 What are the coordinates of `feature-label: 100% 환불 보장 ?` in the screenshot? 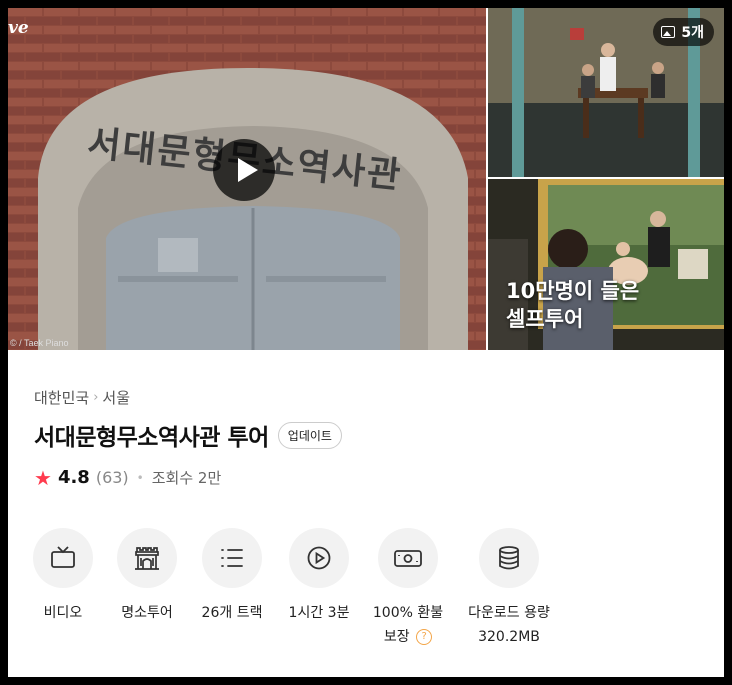 It's located at (408, 625).